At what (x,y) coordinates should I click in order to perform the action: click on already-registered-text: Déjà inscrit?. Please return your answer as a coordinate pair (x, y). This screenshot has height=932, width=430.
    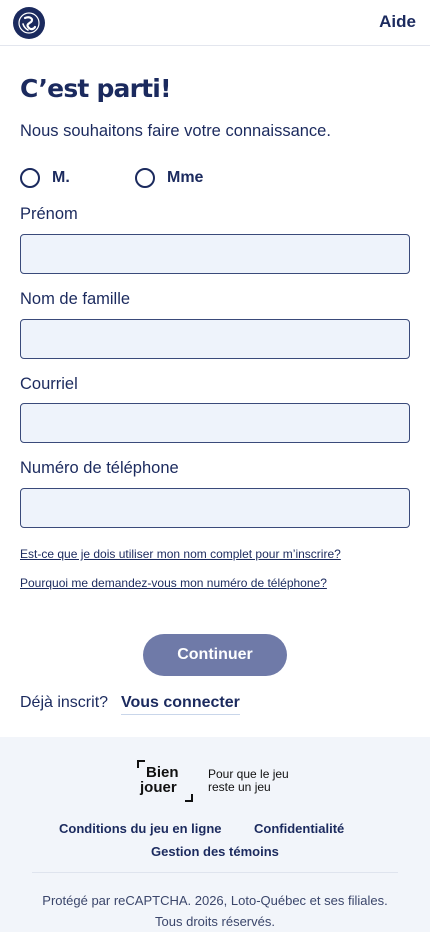
    Looking at the image, I should click on (64, 702).